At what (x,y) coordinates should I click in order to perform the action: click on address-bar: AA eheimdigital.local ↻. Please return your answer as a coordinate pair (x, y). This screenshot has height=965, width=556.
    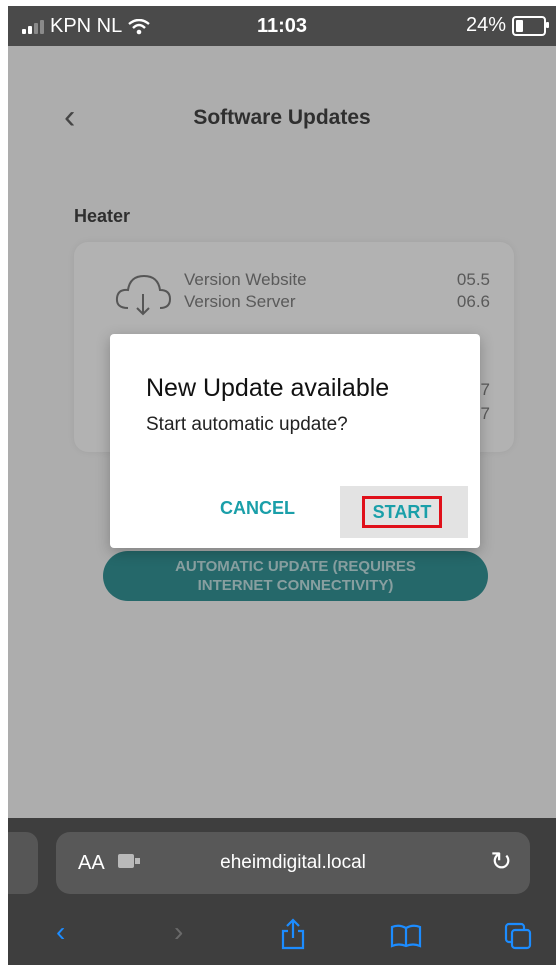
    Looking at the image, I should click on (293, 863).